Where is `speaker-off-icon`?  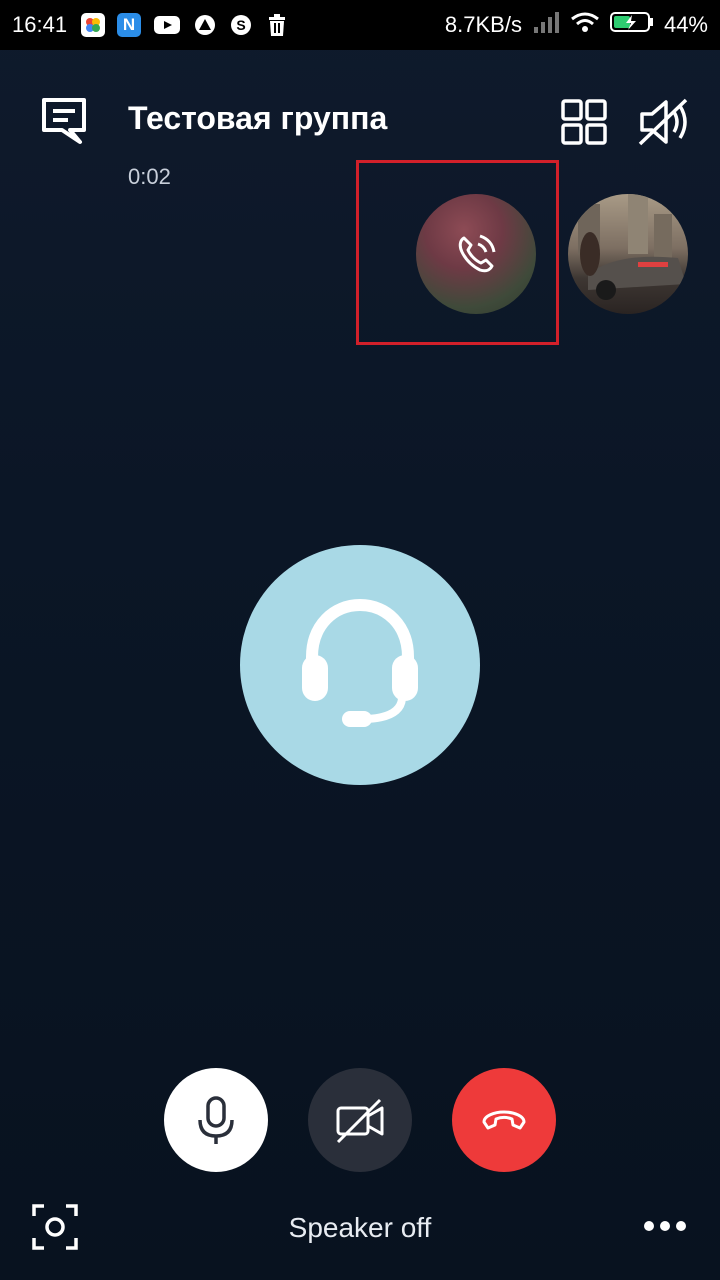 speaker-off-icon is located at coordinates (663, 122).